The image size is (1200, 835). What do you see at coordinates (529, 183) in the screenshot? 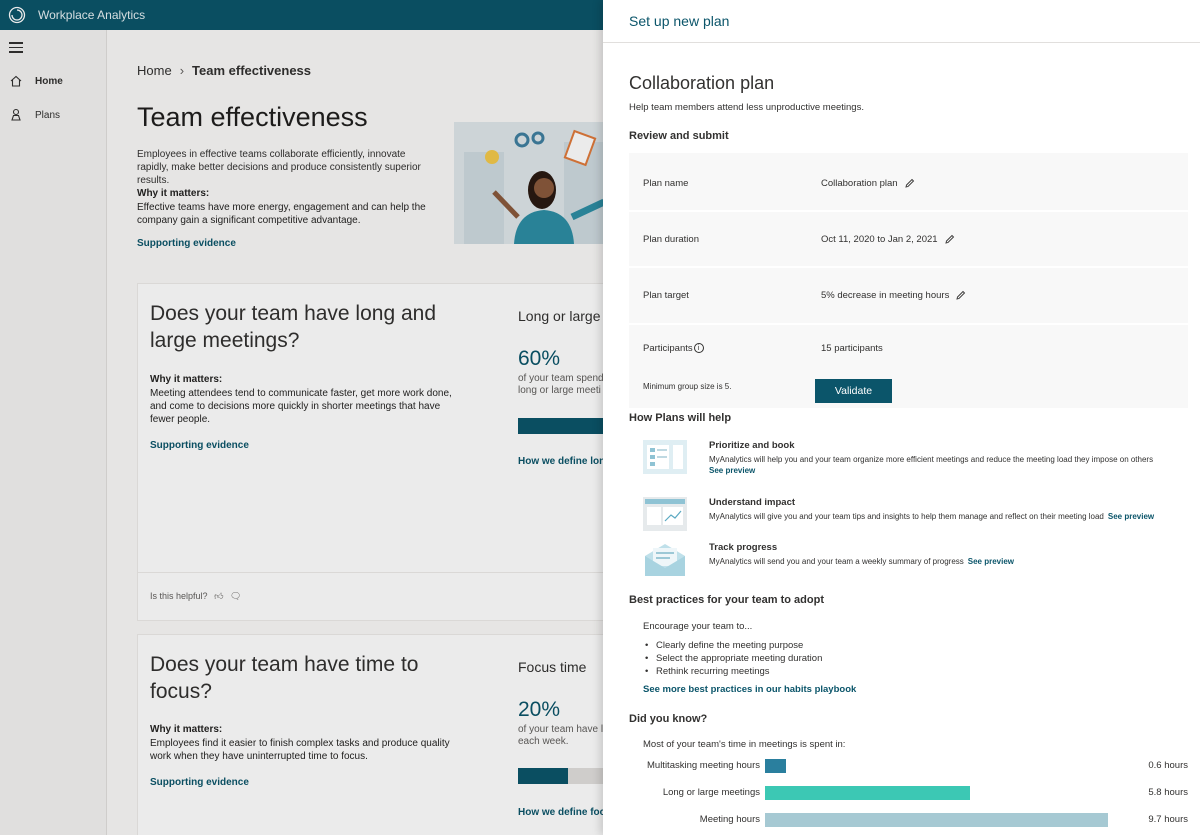
I see `team-illustration` at bounding box center [529, 183].